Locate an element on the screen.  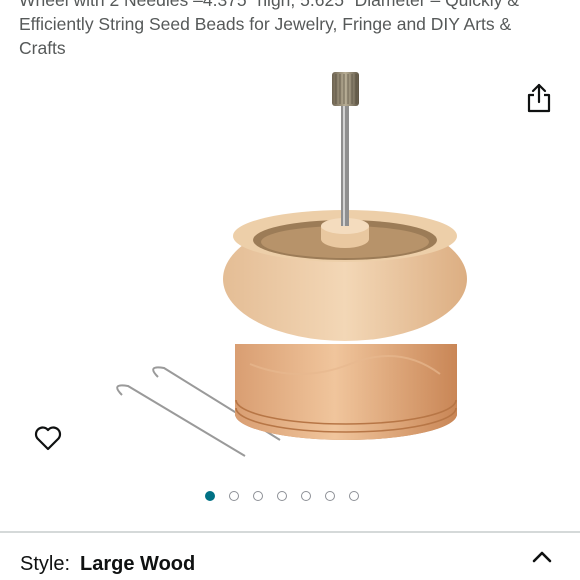
style-value: Large Wood is located at coordinates (138, 564).